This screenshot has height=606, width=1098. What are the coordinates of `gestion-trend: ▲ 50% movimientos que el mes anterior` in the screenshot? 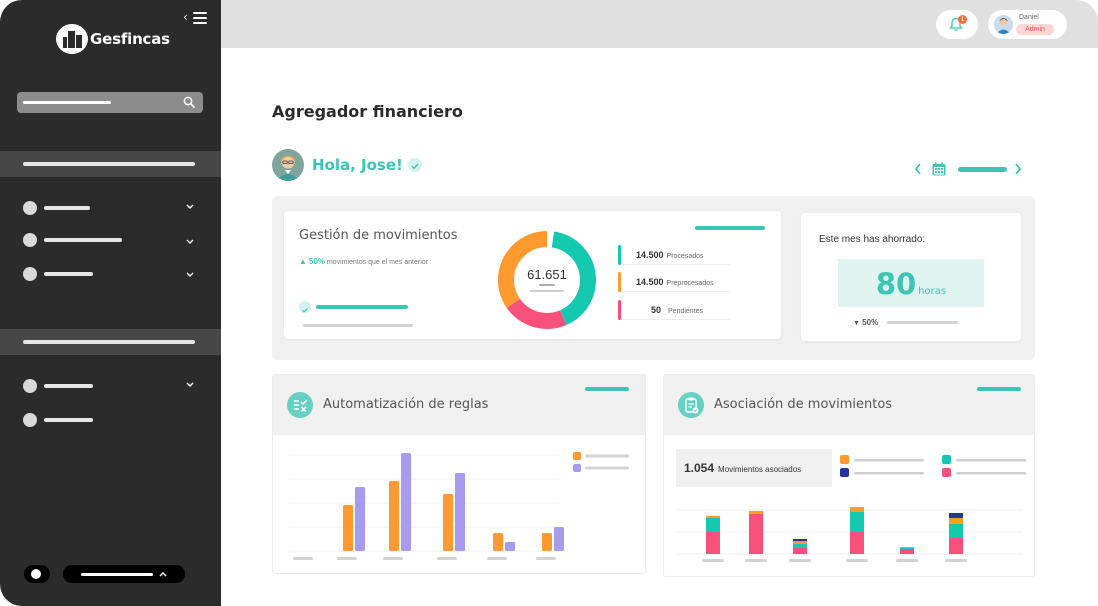 It's located at (363, 261).